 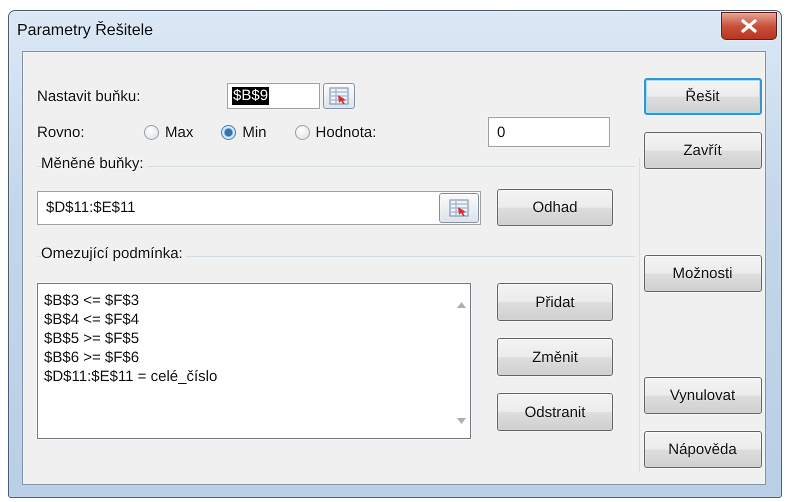 I want to click on dialog-button: Možnosti, so click(x=703, y=273).